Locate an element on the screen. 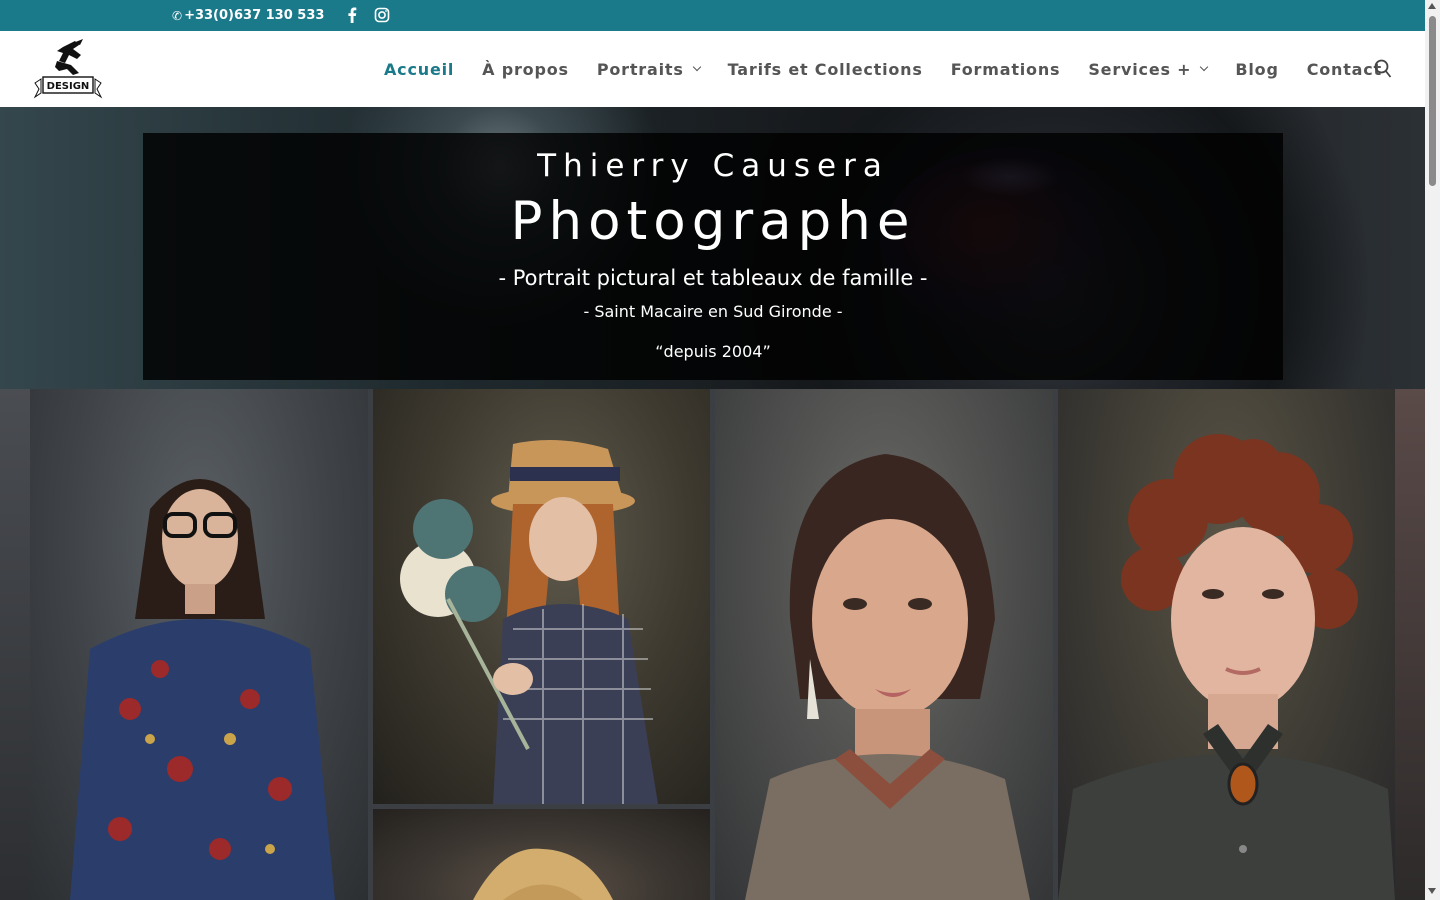 Image resolution: width=1440 pixels, height=900 pixels. nav-accueil: Accueil is located at coordinates (419, 69).